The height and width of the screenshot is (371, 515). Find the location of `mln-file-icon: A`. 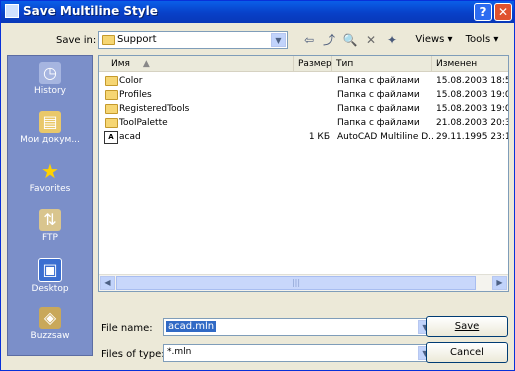

mln-file-icon: A is located at coordinates (111, 137).